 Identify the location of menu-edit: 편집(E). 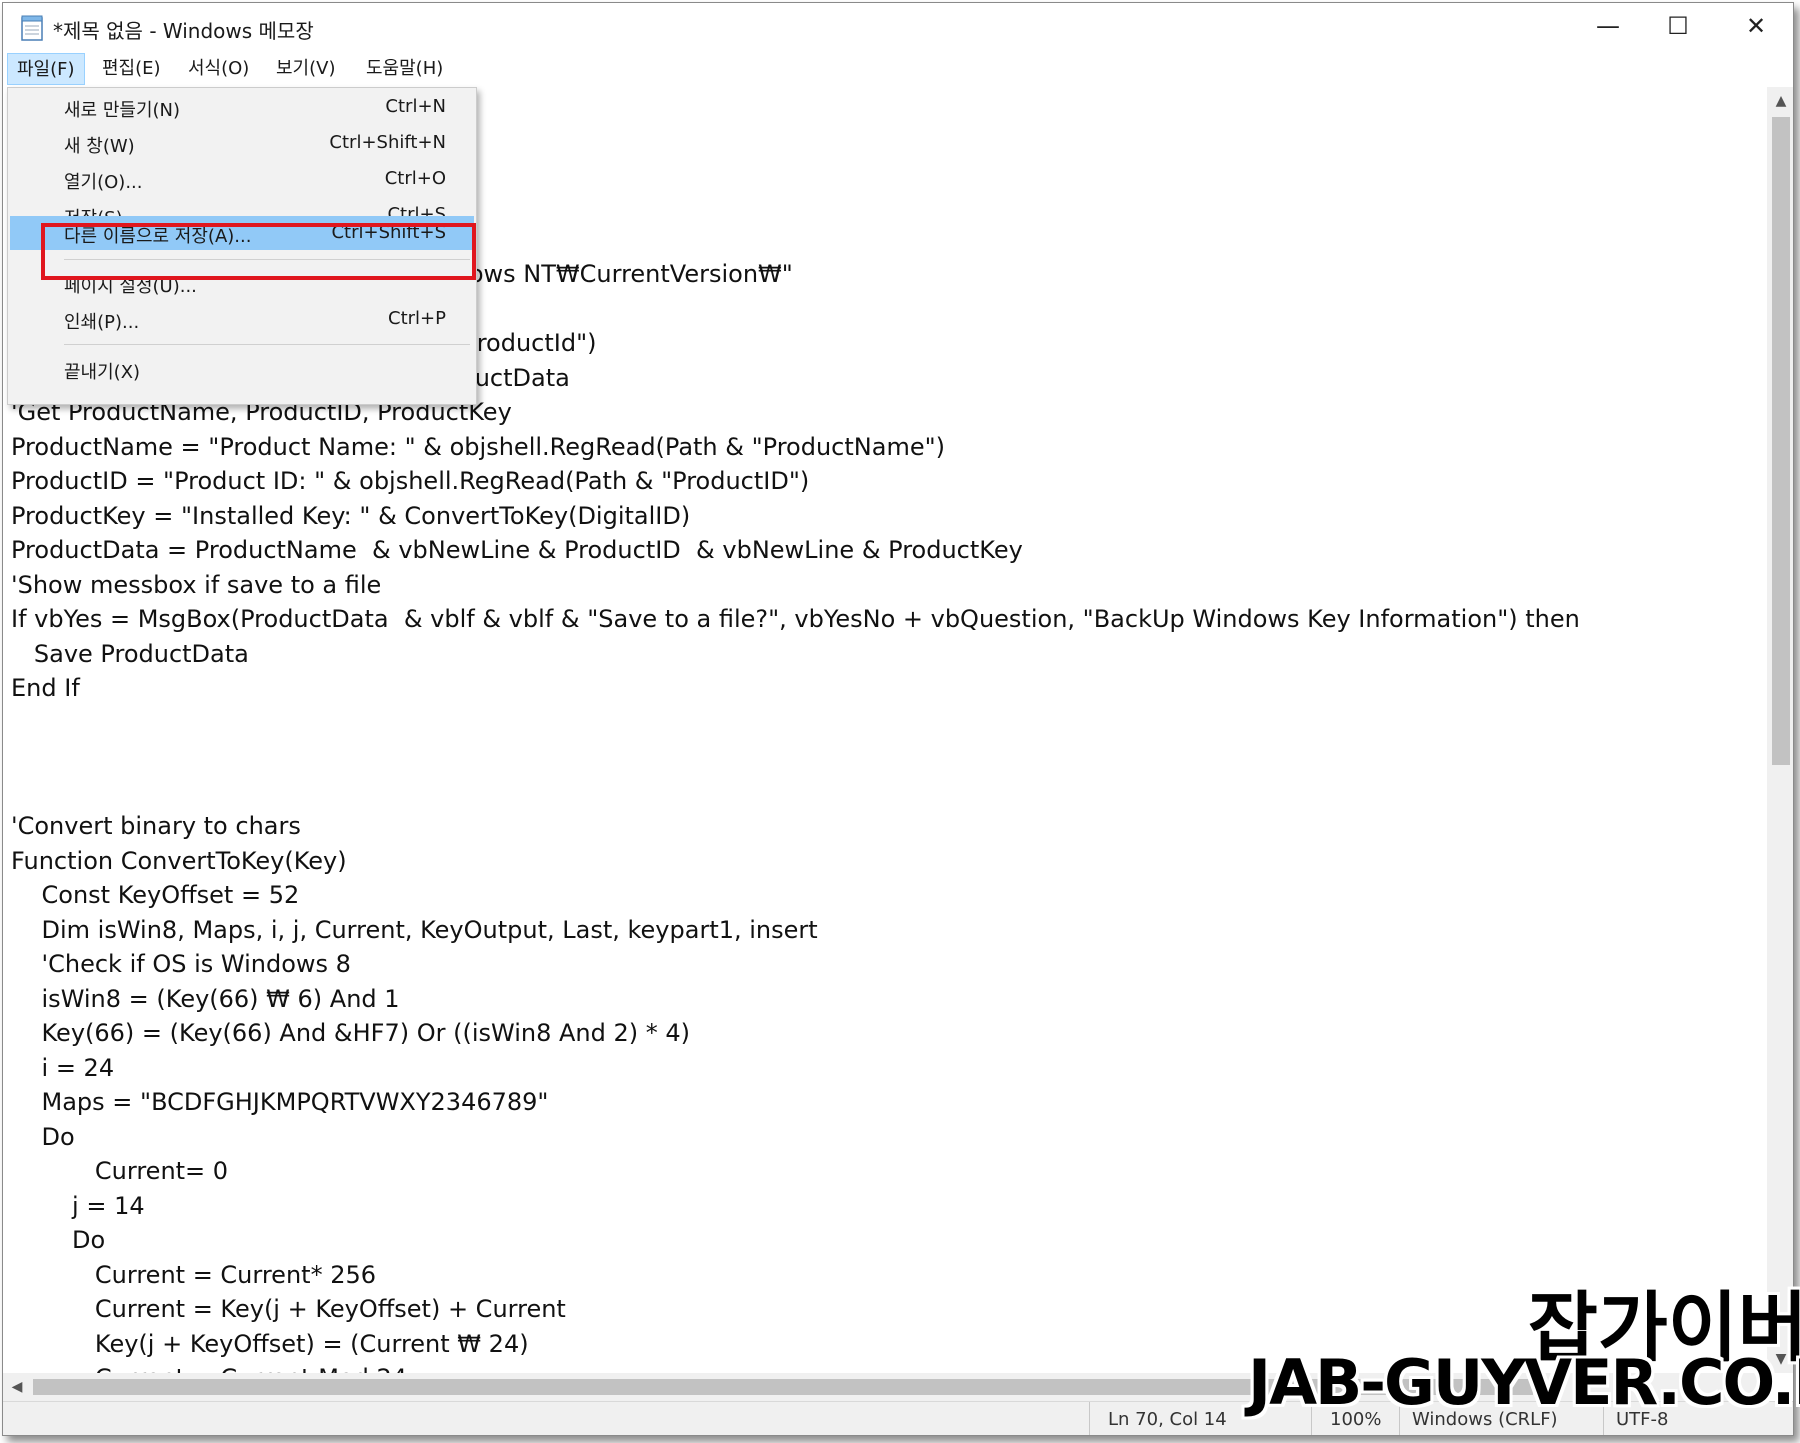
(131, 69).